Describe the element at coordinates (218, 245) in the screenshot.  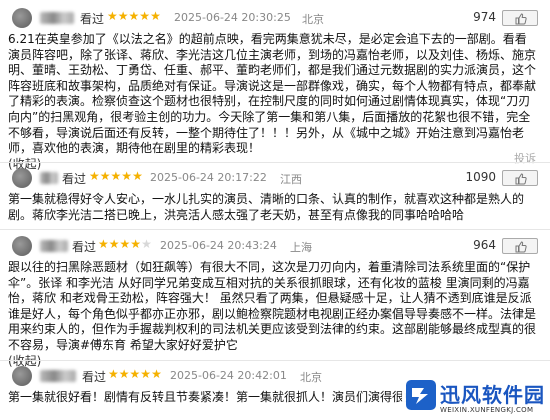
I see `review-date: 2025-06-24 20:43:24` at that location.